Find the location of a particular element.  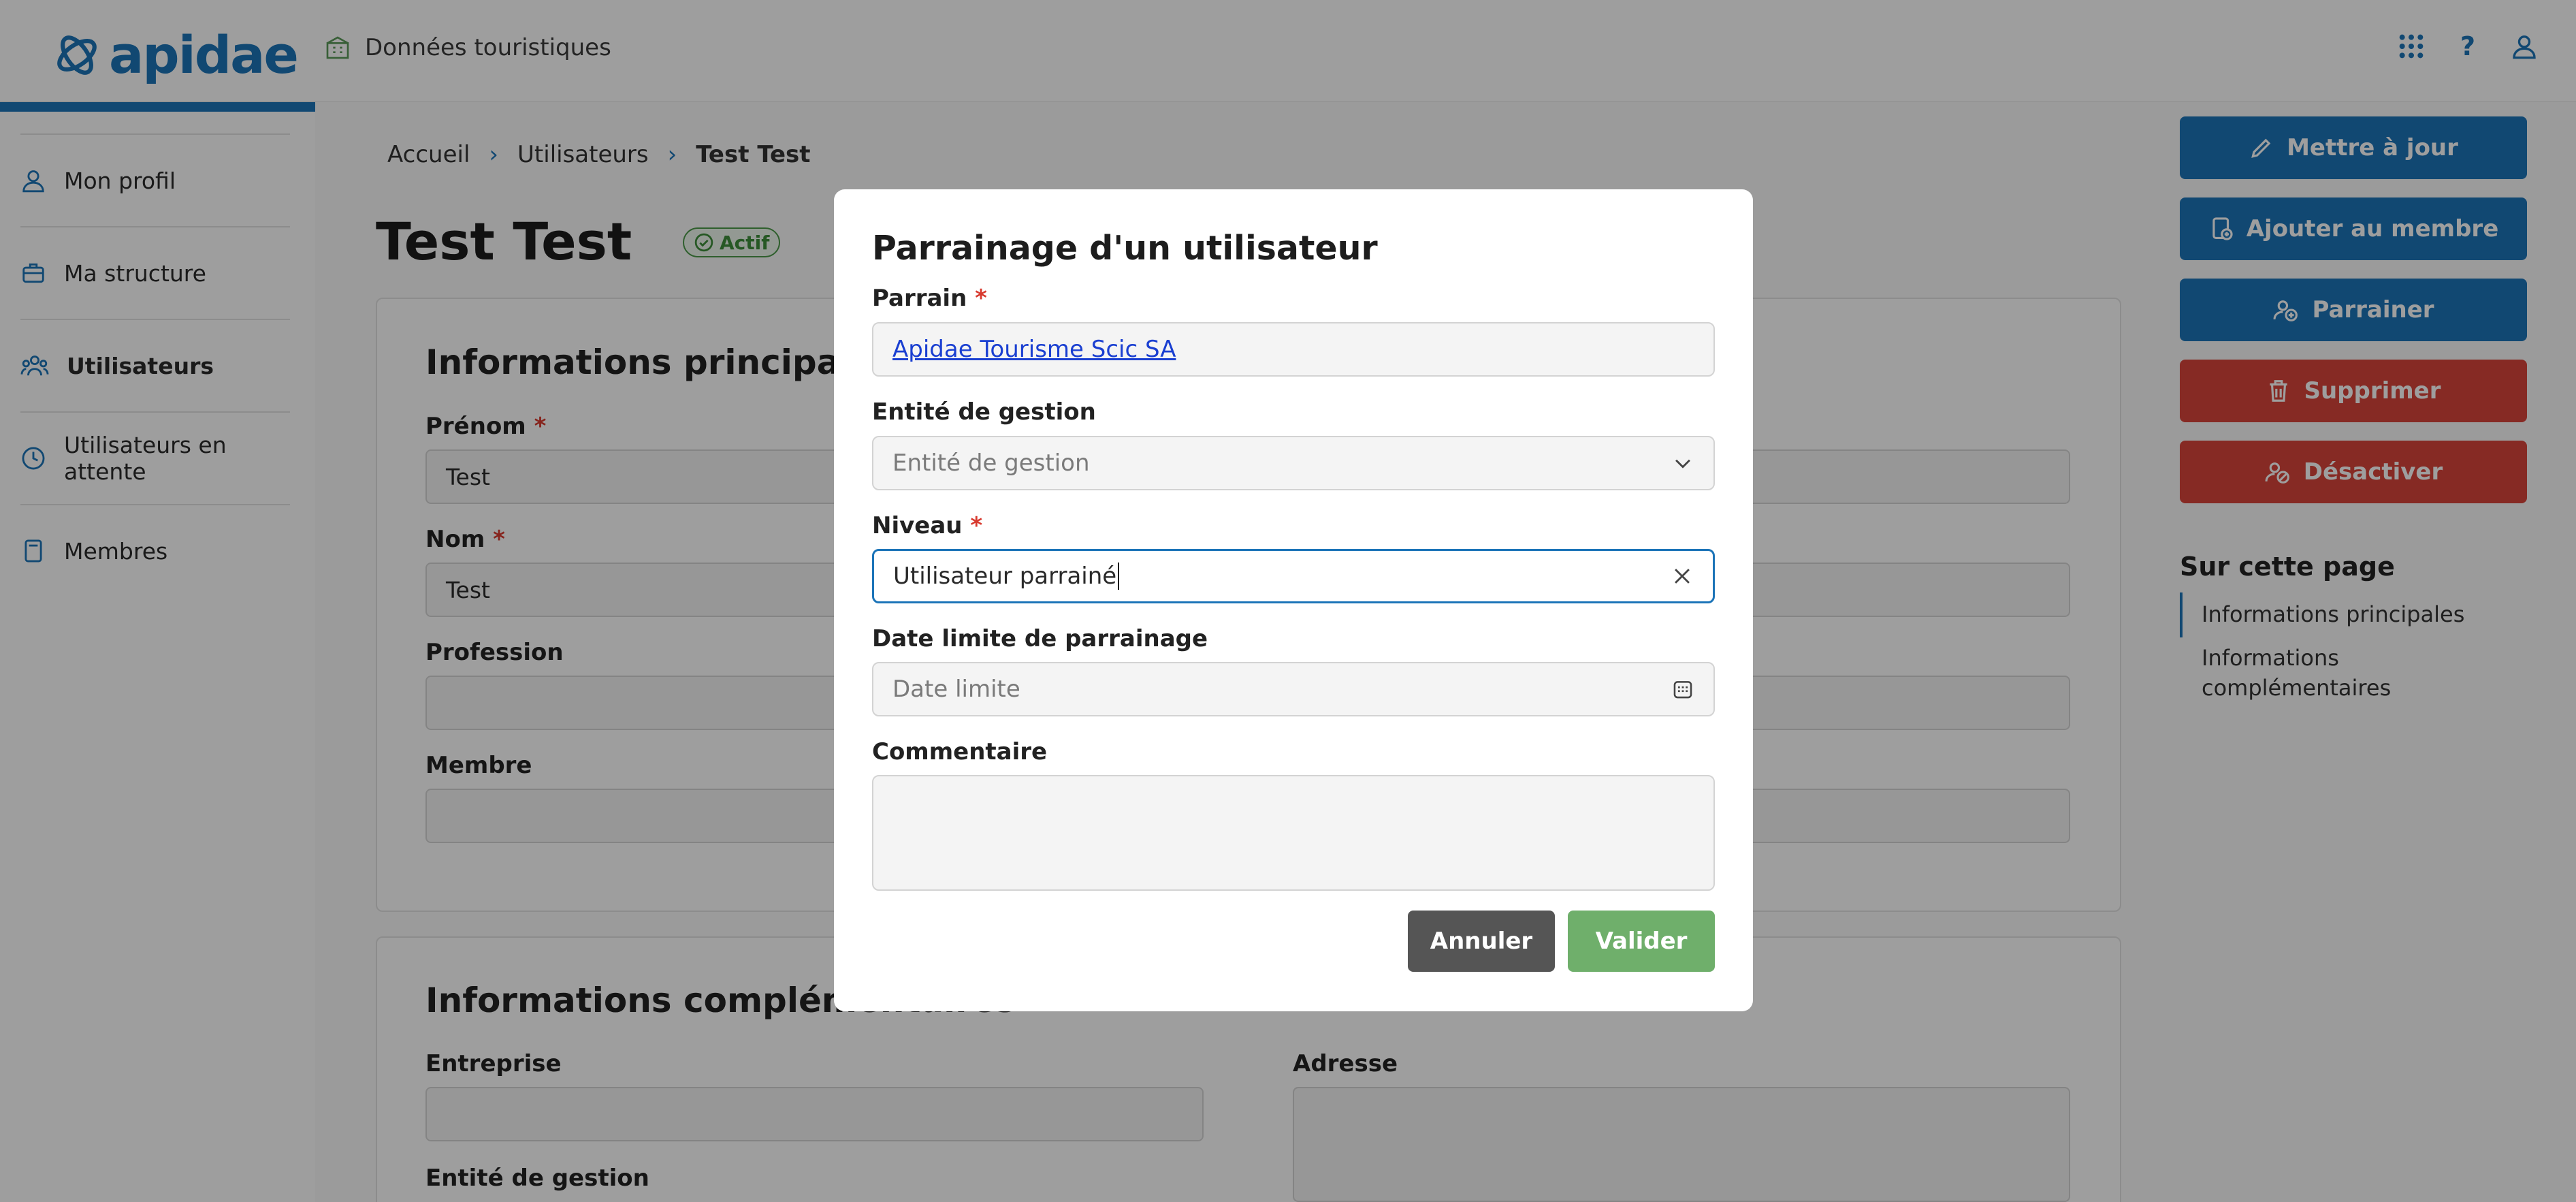

modal-title: Parrainage d'un utilisateur is located at coordinates (1125, 249).